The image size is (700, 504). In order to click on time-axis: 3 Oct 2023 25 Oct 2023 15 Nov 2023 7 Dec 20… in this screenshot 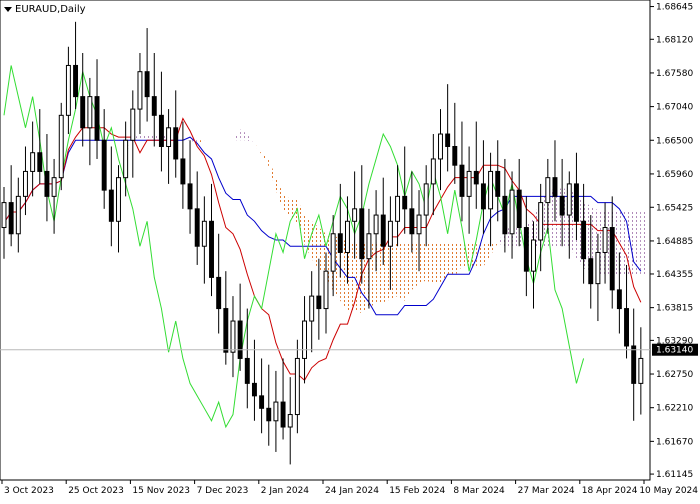, I will do `click(349, 488)`.